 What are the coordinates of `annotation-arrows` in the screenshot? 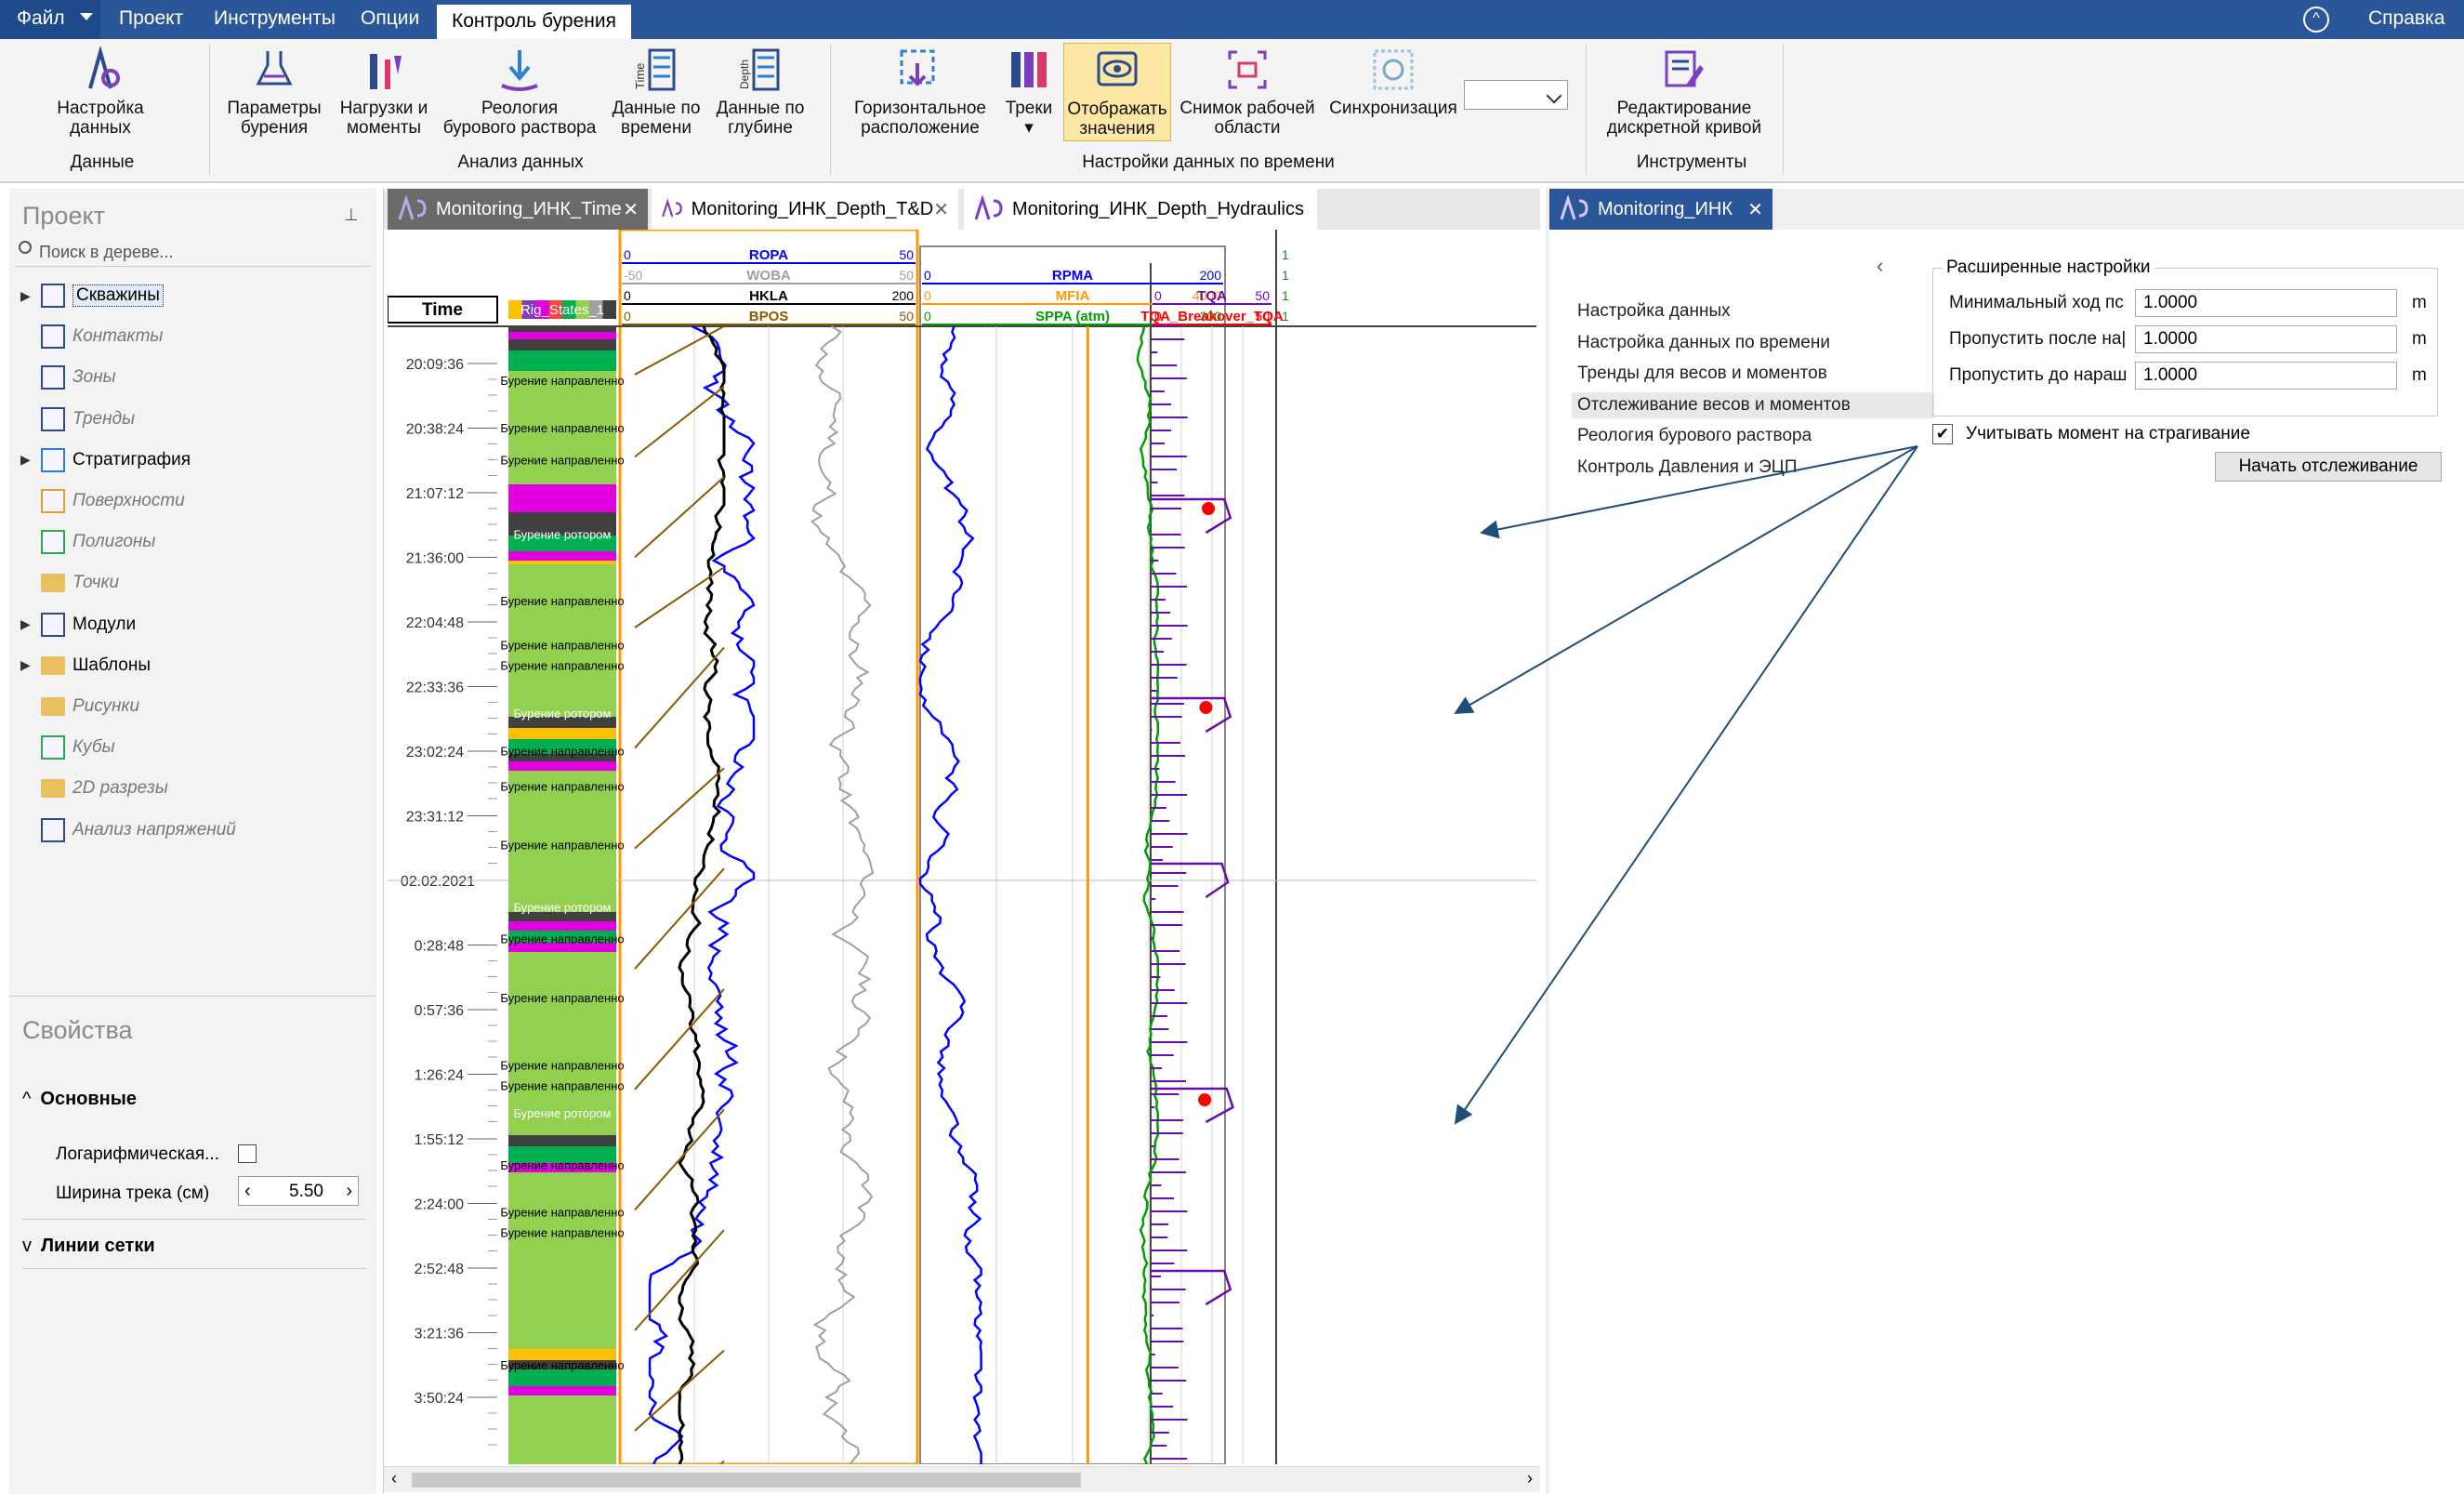 It's located at (1686, 785).